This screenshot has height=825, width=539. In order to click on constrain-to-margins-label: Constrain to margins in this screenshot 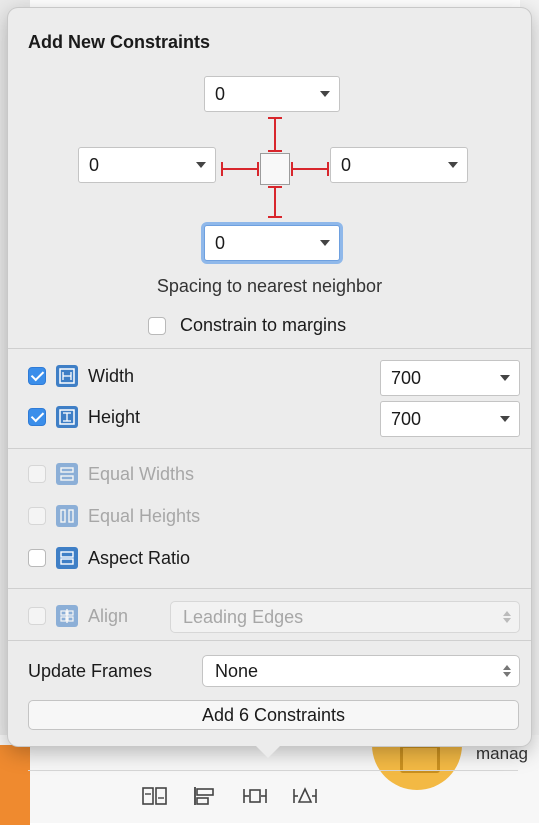, I will do `click(263, 325)`.